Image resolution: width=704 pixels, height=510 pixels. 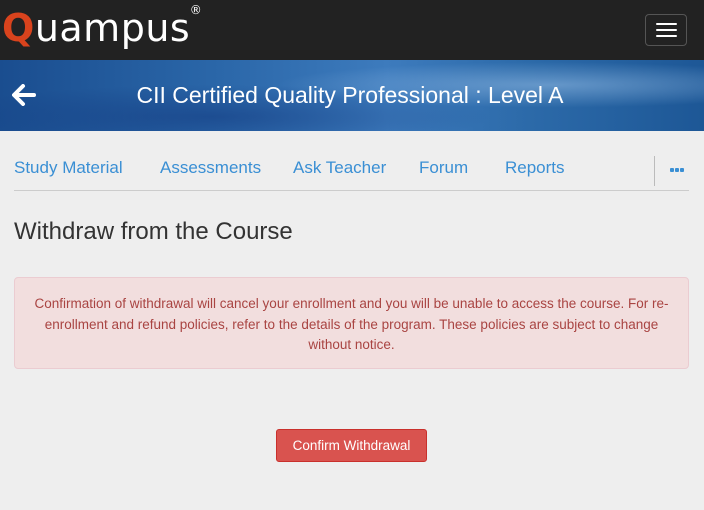 I want to click on tab-reports: Reports, so click(x=535, y=168).